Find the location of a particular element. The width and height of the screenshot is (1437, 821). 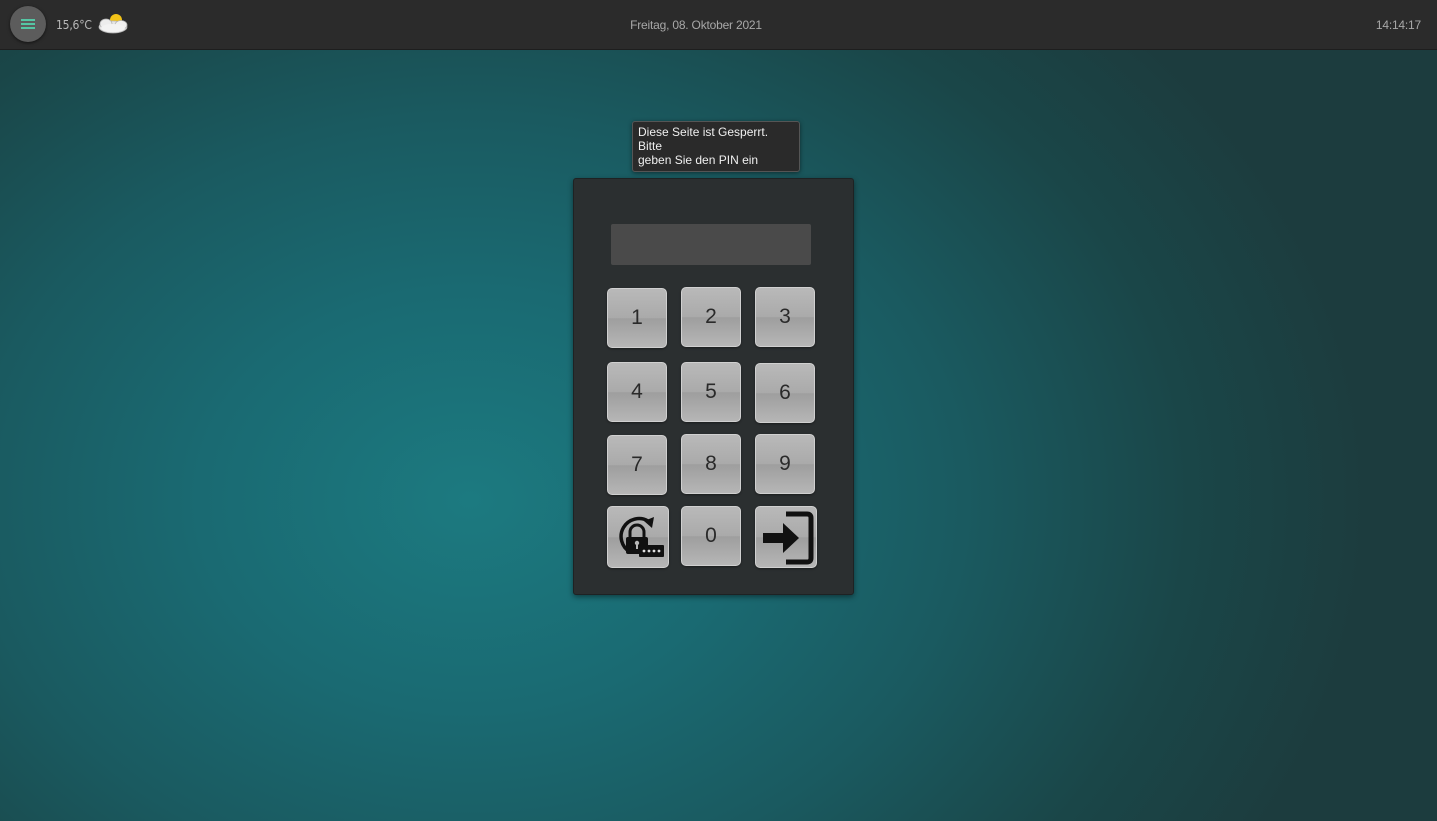

key-0: 0 is located at coordinates (711, 536).